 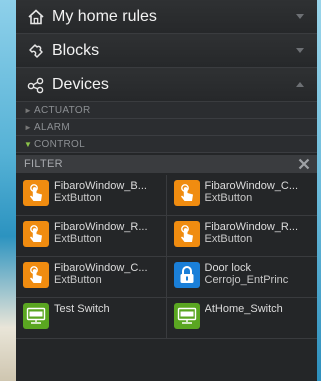 What do you see at coordinates (28, 144) in the screenshot?
I see `caret-down-icon: ▼` at bounding box center [28, 144].